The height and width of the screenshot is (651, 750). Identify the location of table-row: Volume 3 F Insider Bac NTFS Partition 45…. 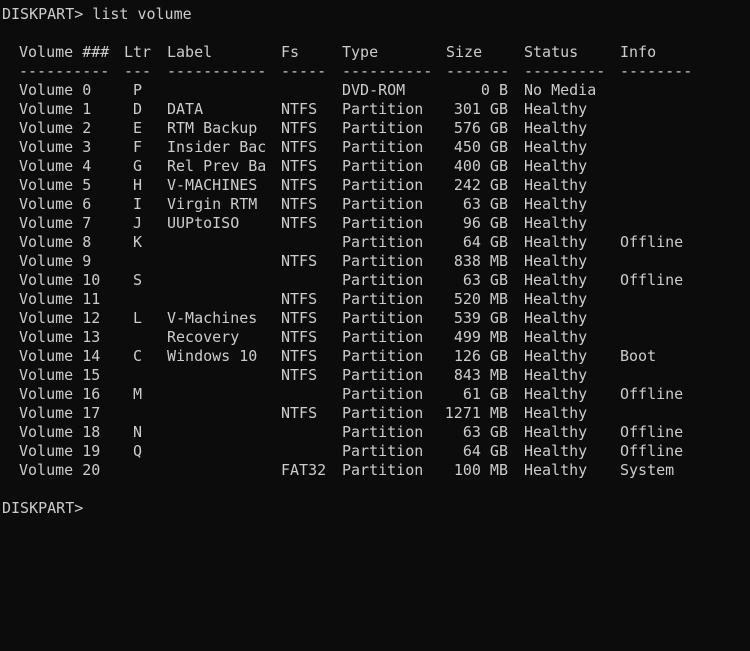
(293, 147).